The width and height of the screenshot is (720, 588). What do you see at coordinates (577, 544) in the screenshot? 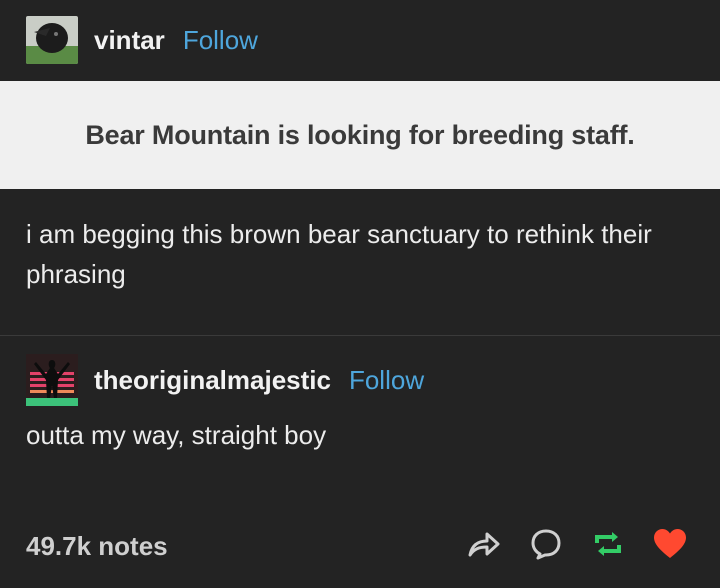
I see `action-bar` at bounding box center [577, 544].